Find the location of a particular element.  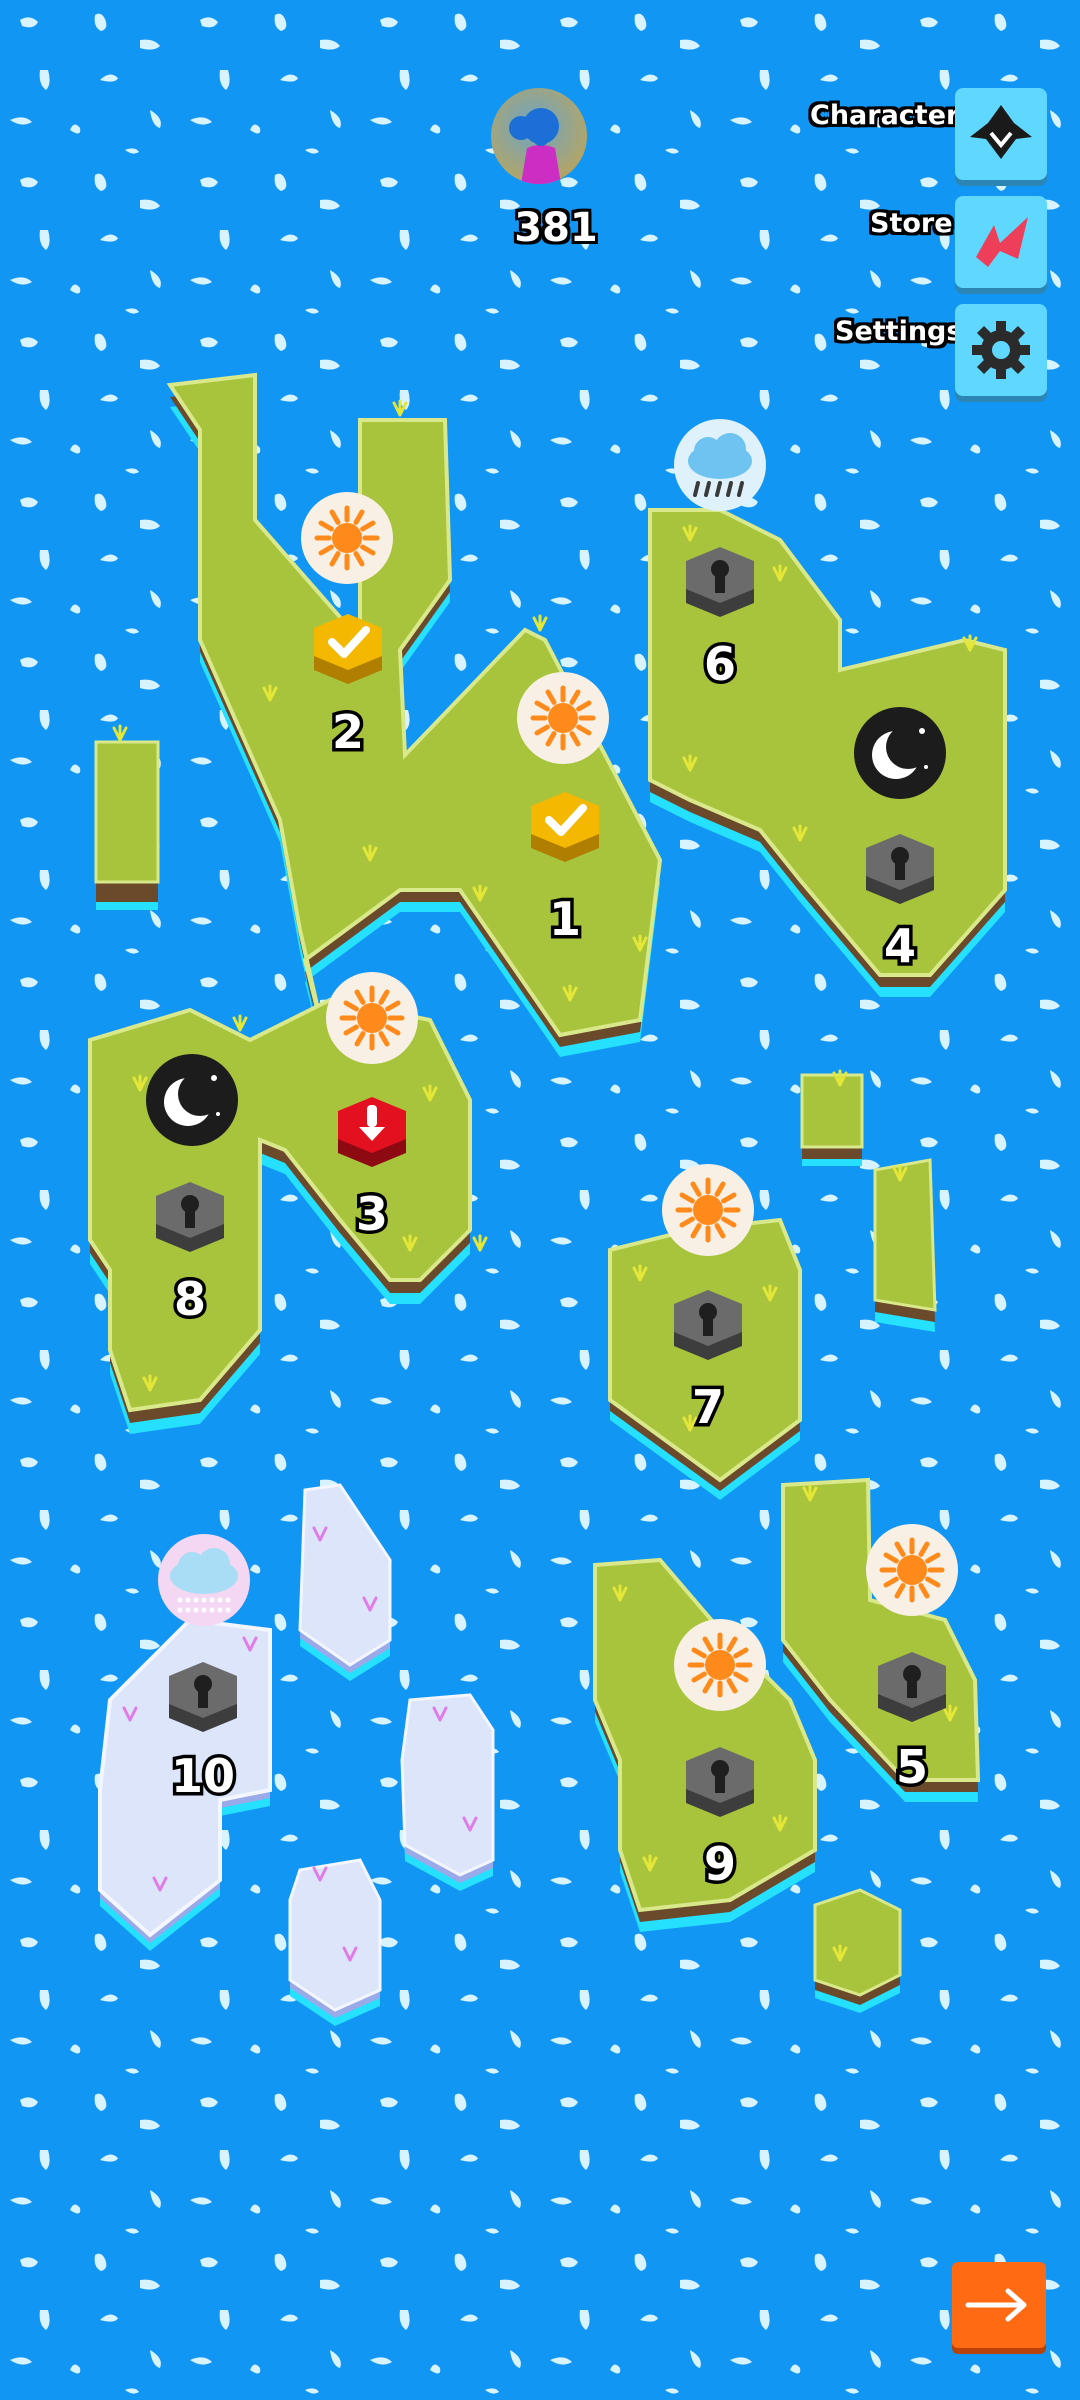

next-button is located at coordinates (999, 2305).